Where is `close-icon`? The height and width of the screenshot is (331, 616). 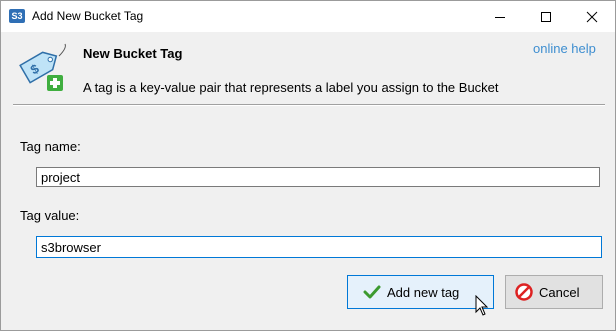 close-icon is located at coordinates (592, 17).